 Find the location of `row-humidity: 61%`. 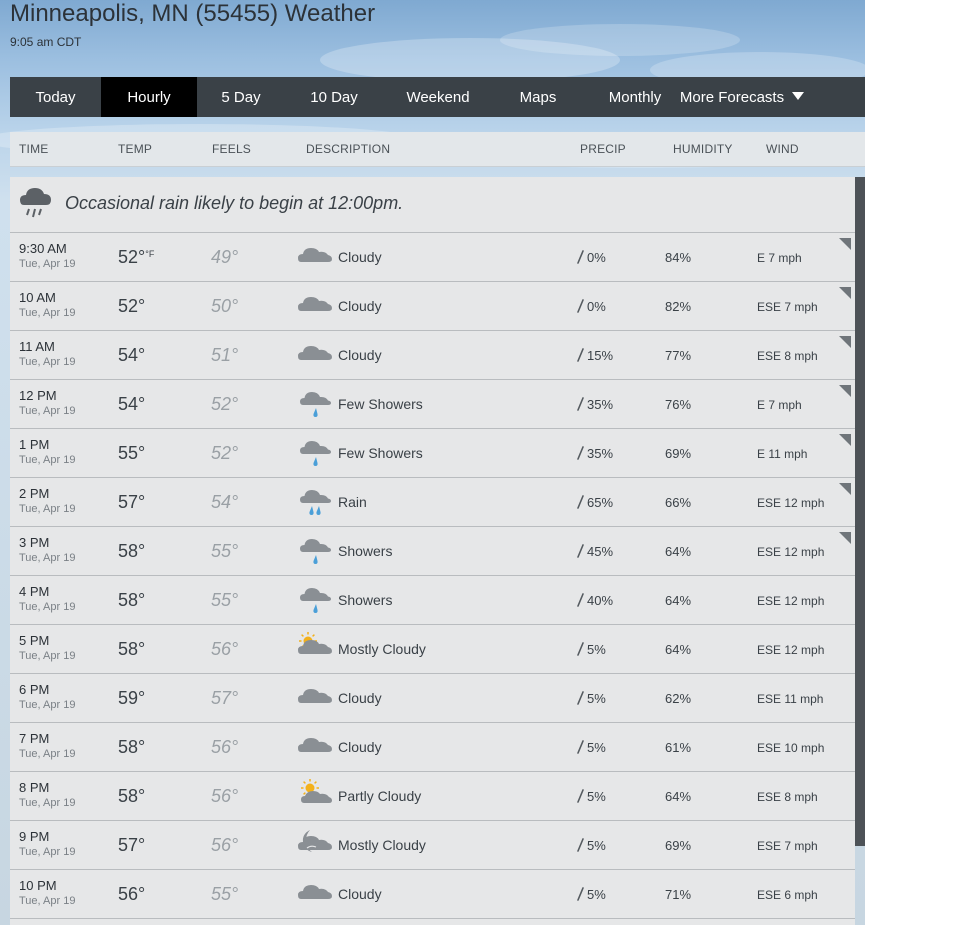

row-humidity: 61% is located at coordinates (678, 747).